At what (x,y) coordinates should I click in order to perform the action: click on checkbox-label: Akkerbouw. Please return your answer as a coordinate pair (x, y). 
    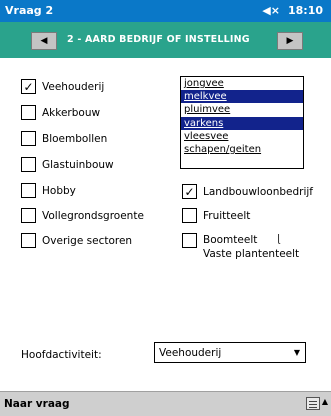
    Looking at the image, I should click on (71, 112).